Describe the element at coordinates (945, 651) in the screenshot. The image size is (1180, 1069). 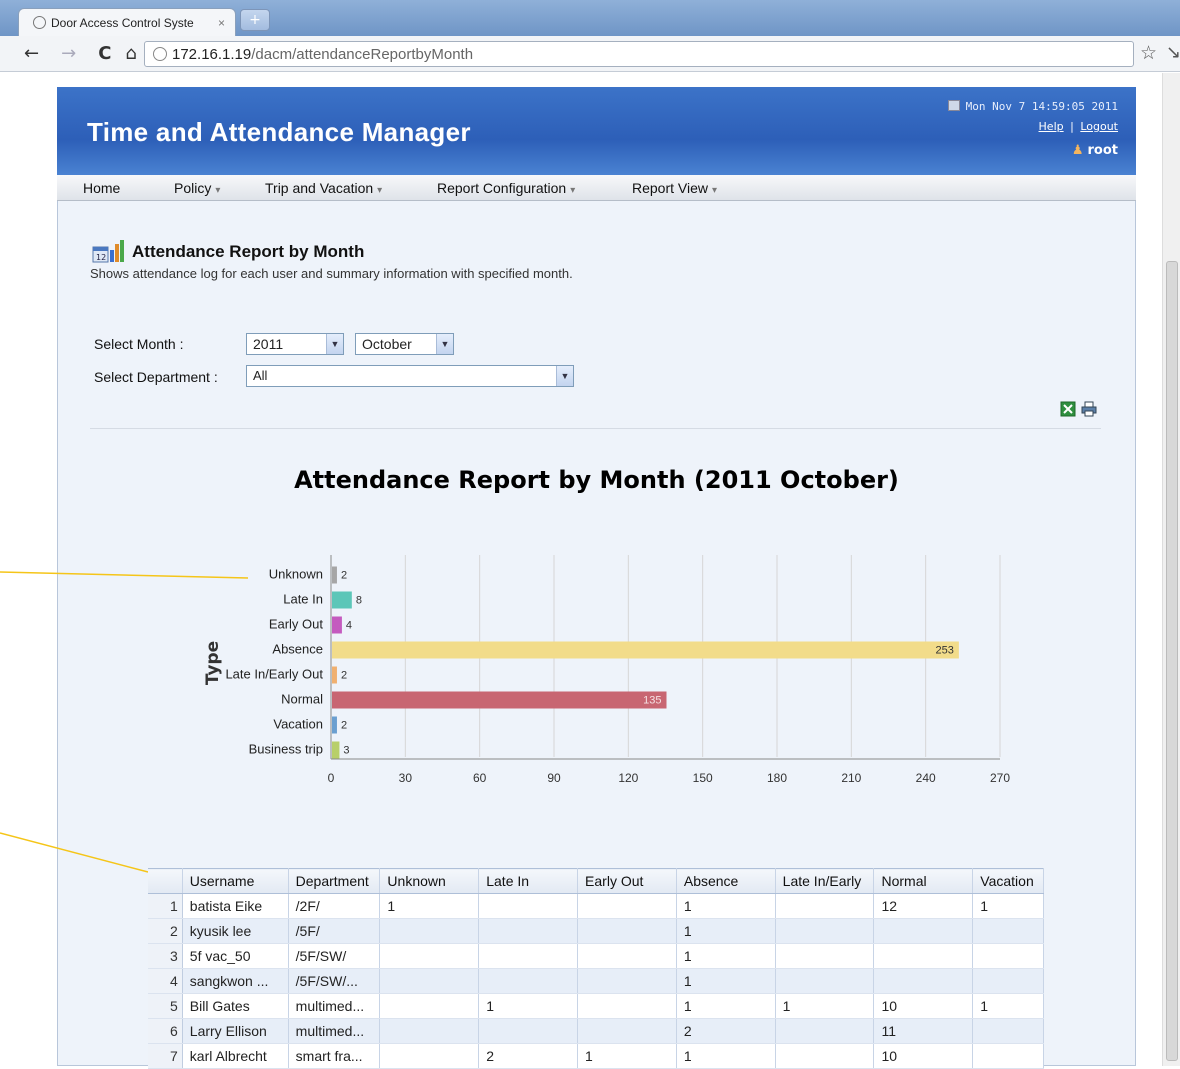
I see `data-label: 253` at that location.